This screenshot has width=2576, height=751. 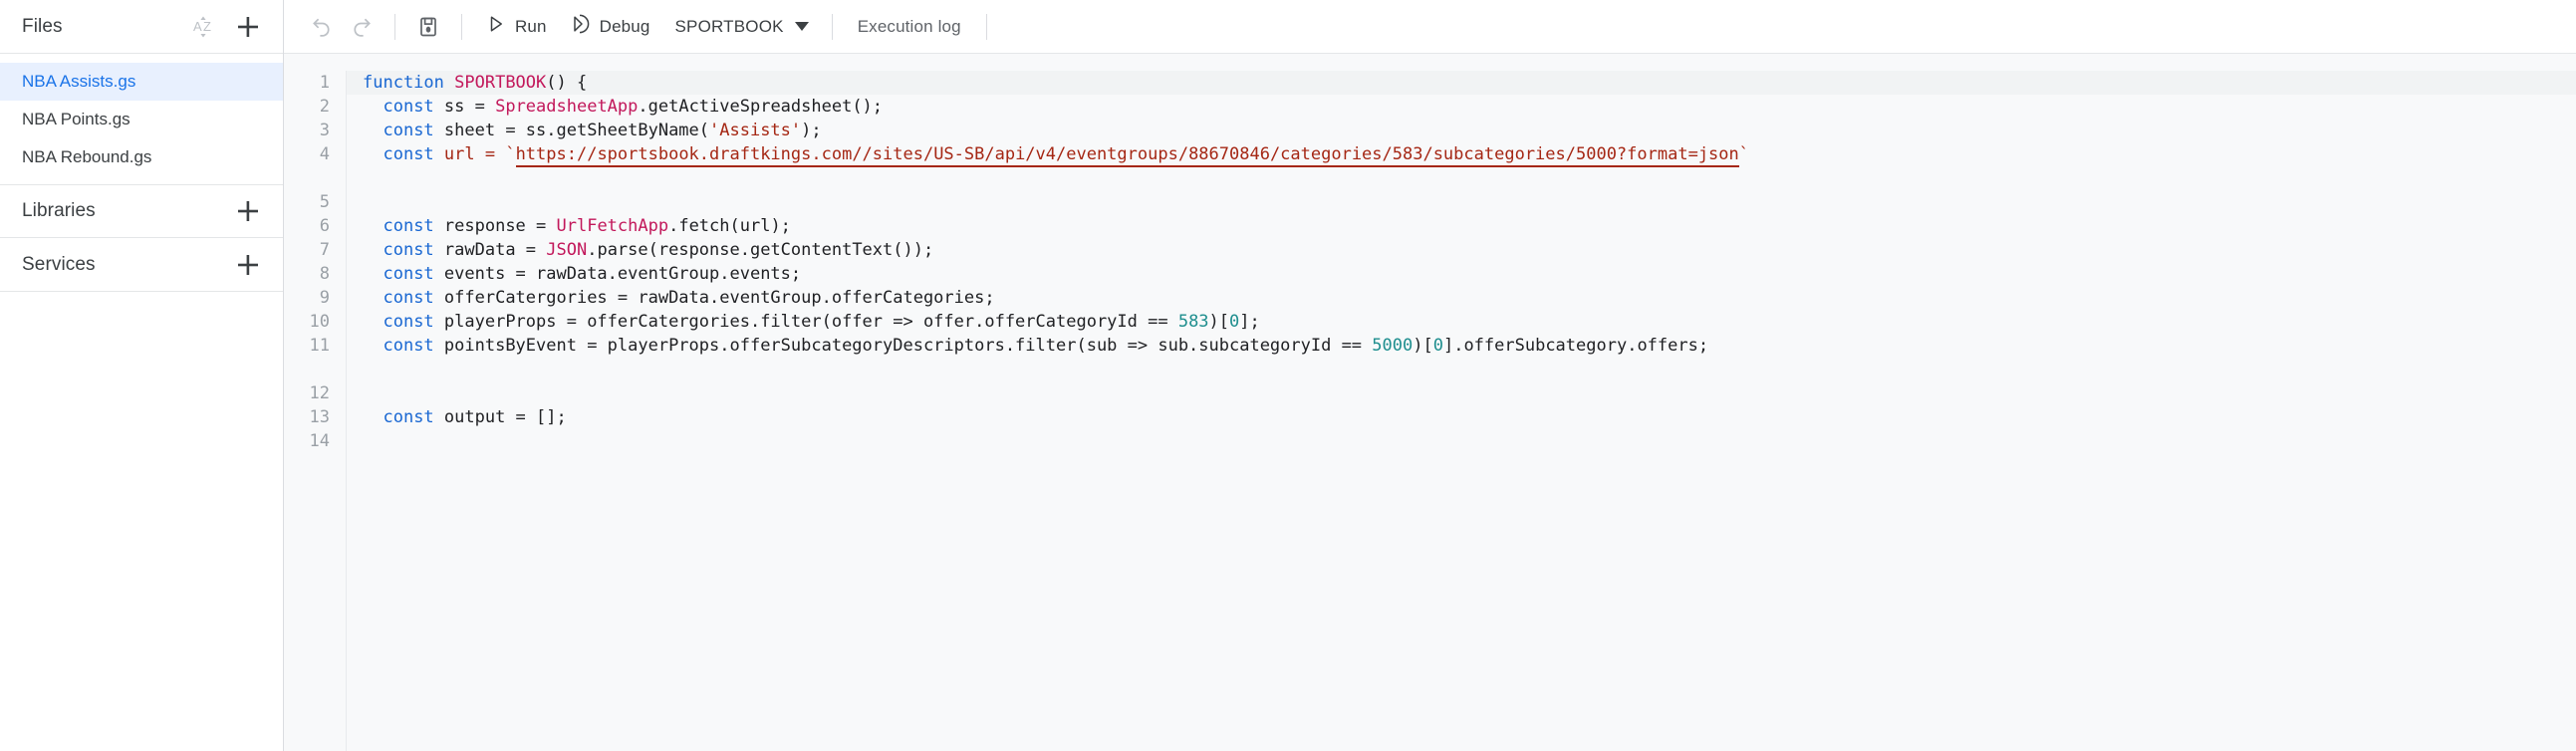 What do you see at coordinates (567, 250) in the screenshot?
I see `token-class: JSON` at bounding box center [567, 250].